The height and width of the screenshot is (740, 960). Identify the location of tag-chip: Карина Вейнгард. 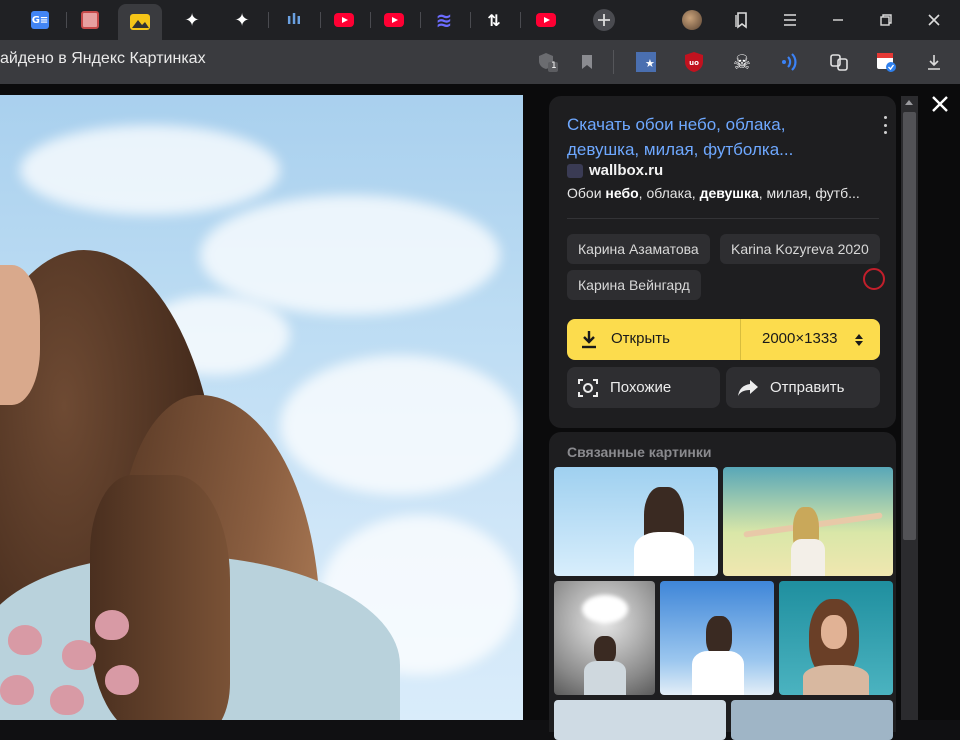
(634, 285).